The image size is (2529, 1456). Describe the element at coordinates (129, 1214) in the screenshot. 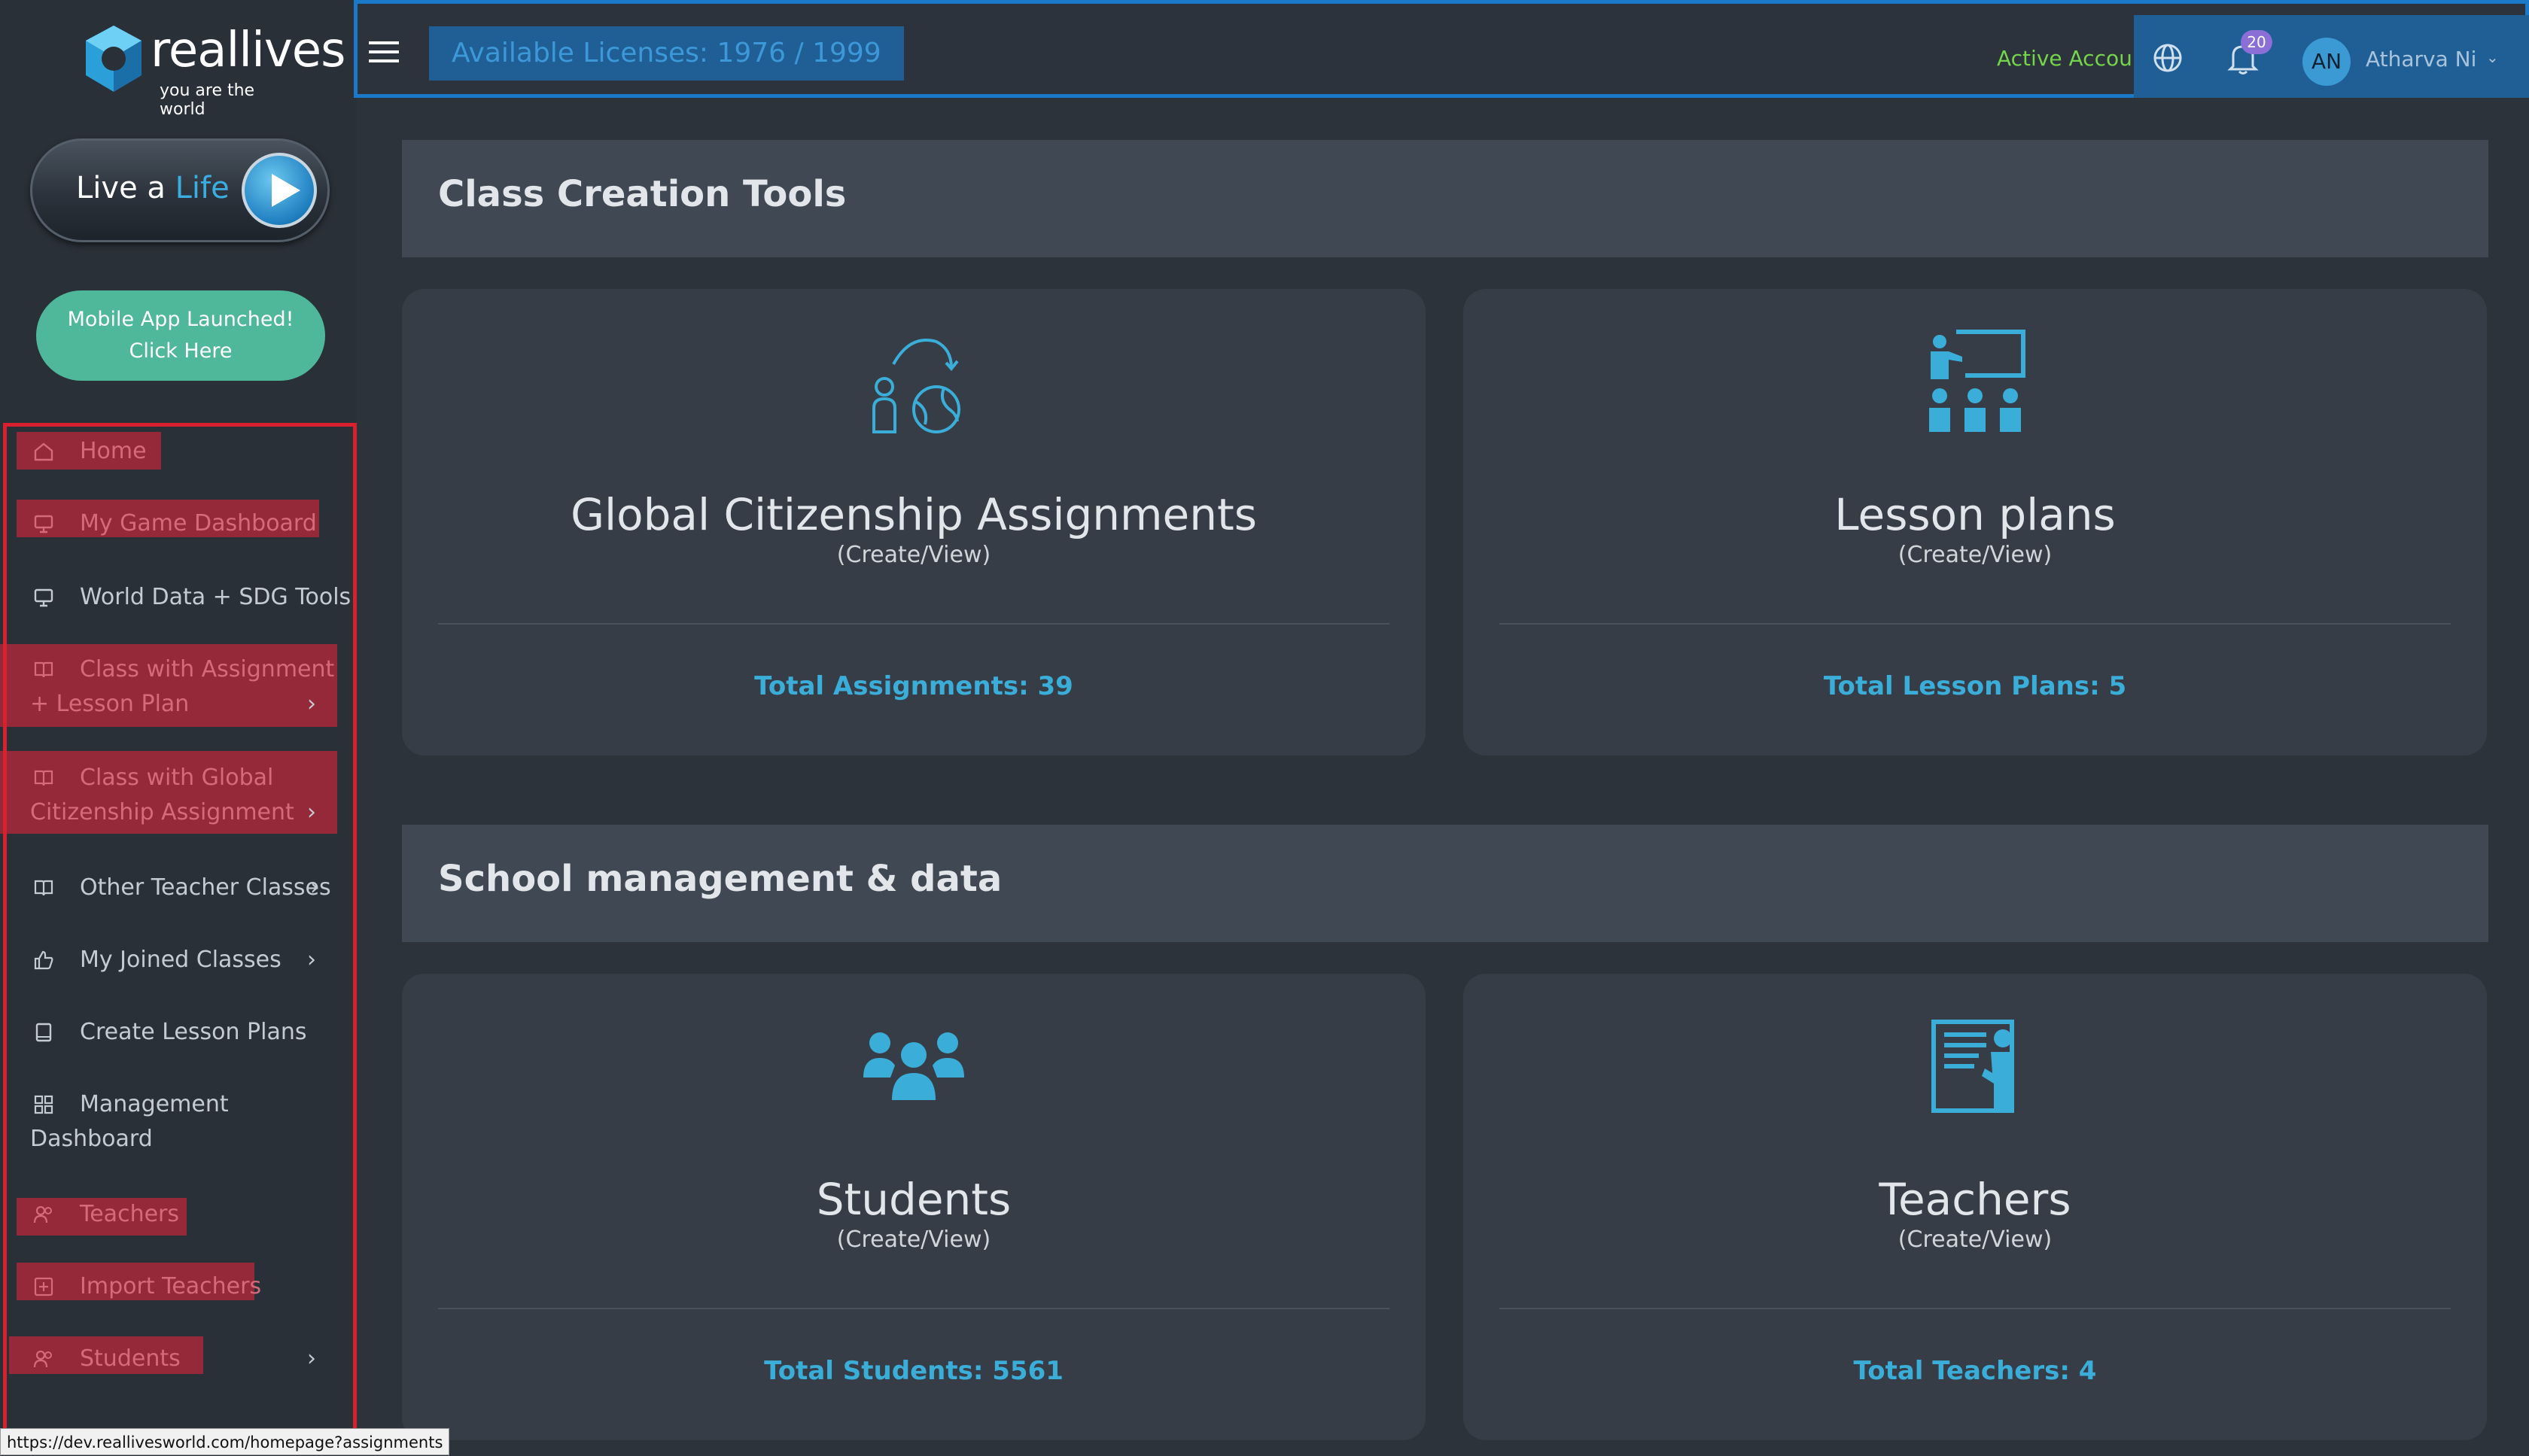

I see `sidebar-item-label: Teachers` at that location.